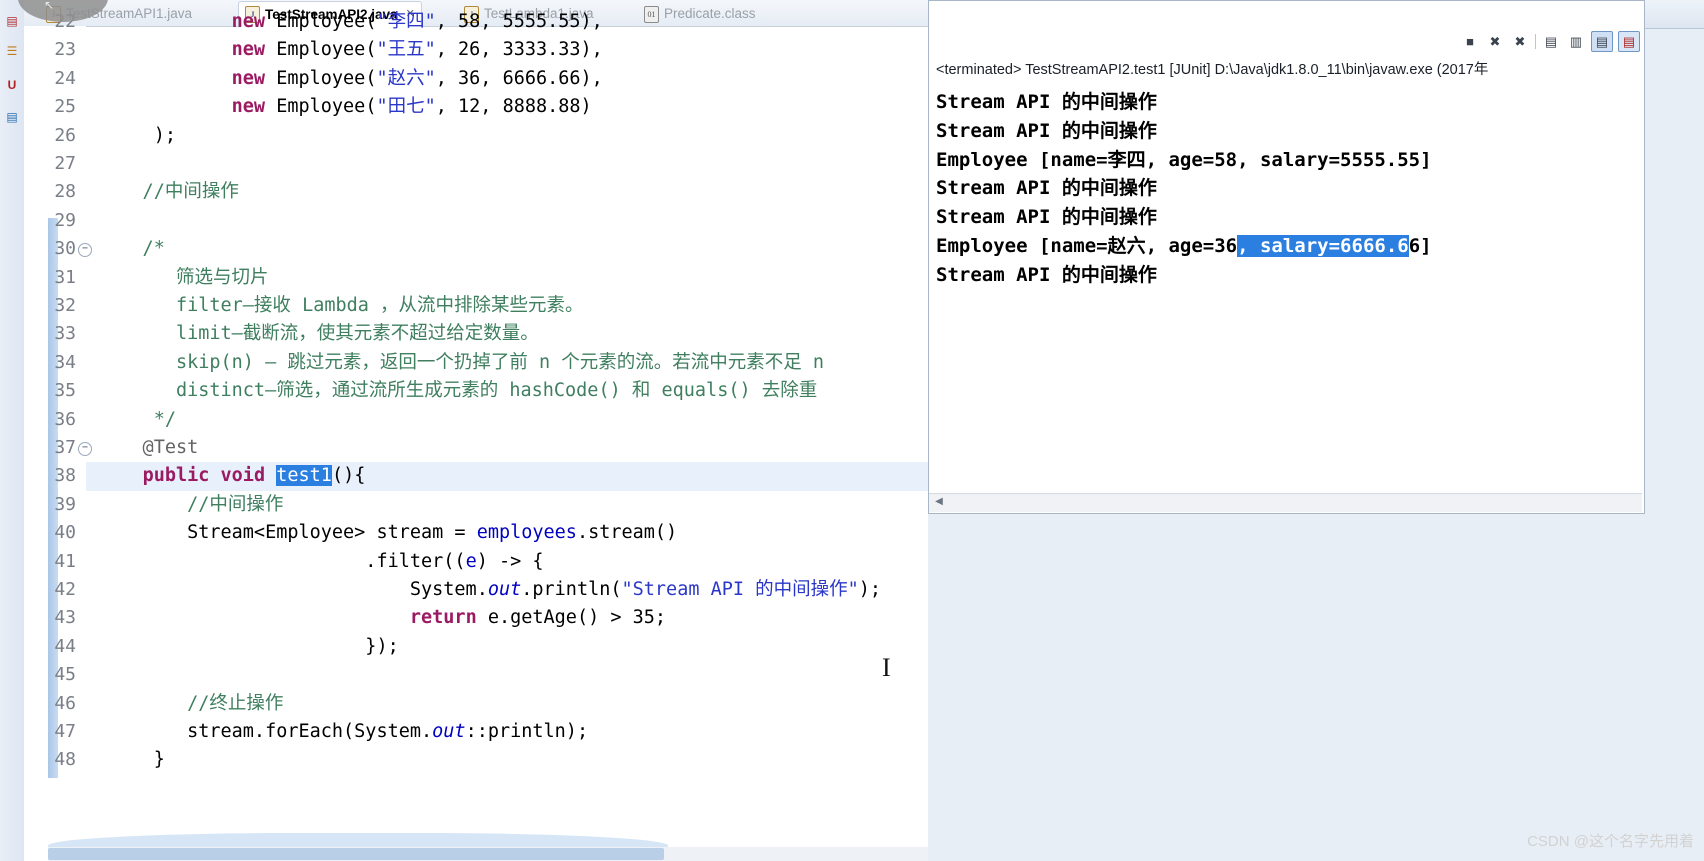  What do you see at coordinates (65, 533) in the screenshot?
I see `line-number: 40` at bounding box center [65, 533].